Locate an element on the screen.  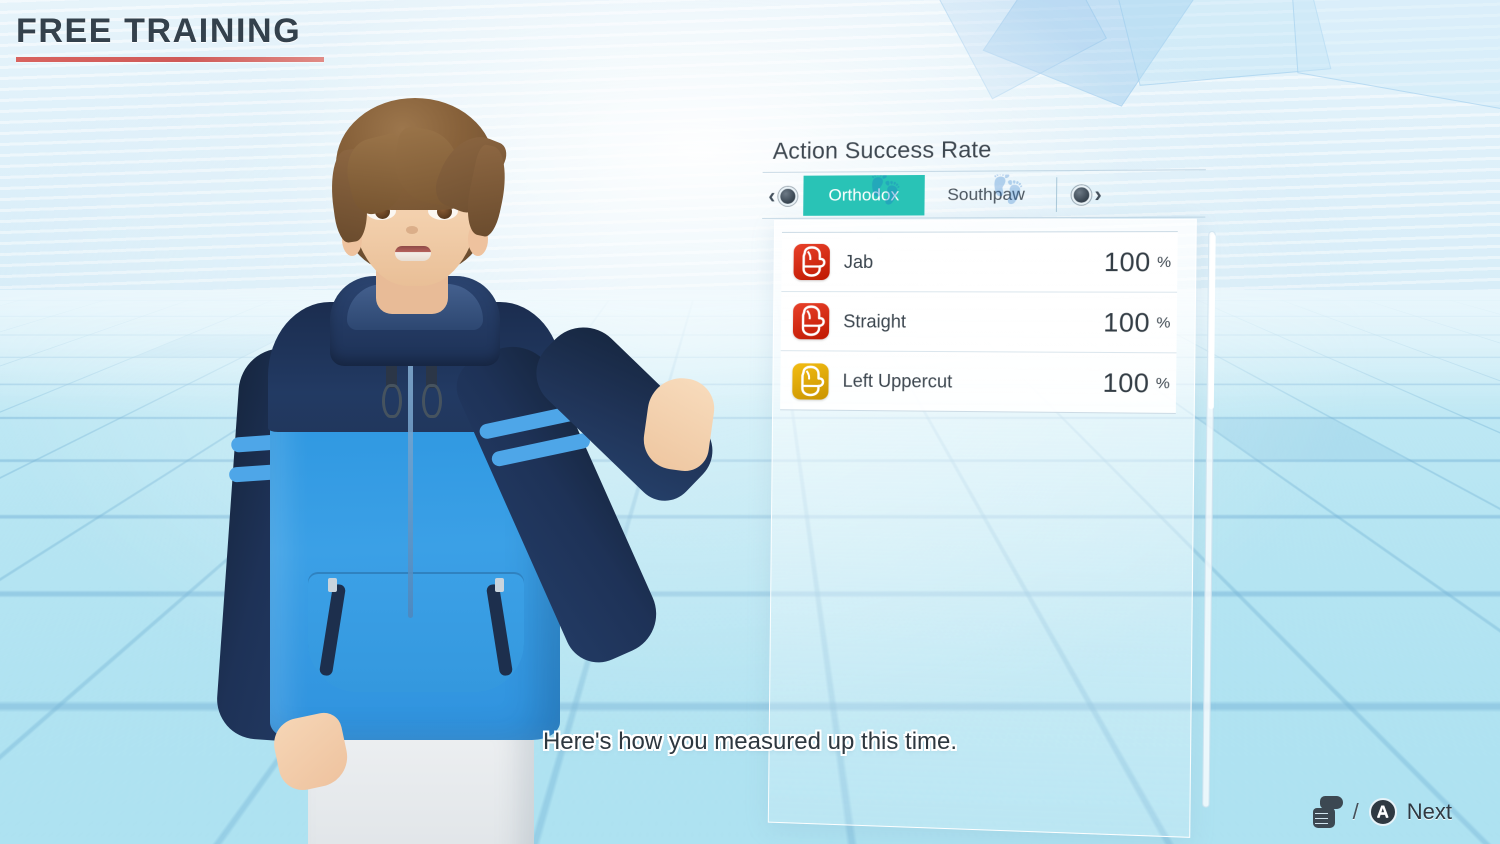
tab-orthodox: 👣 Orthodox is located at coordinates (864, 195).